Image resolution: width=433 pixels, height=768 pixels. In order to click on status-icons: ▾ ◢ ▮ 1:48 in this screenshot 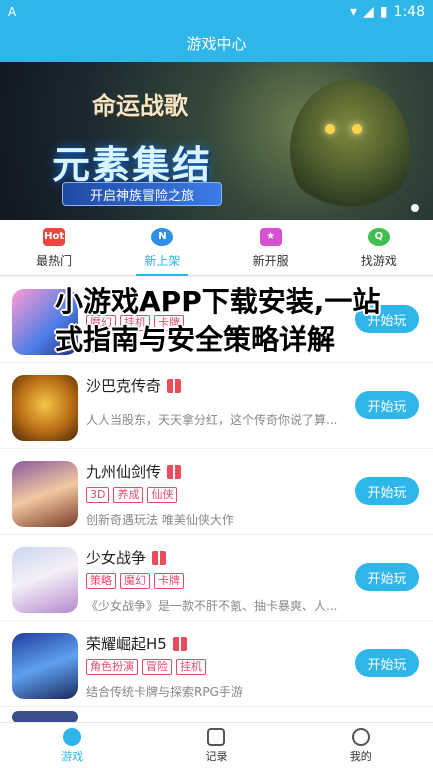, I will do `click(387, 12)`.